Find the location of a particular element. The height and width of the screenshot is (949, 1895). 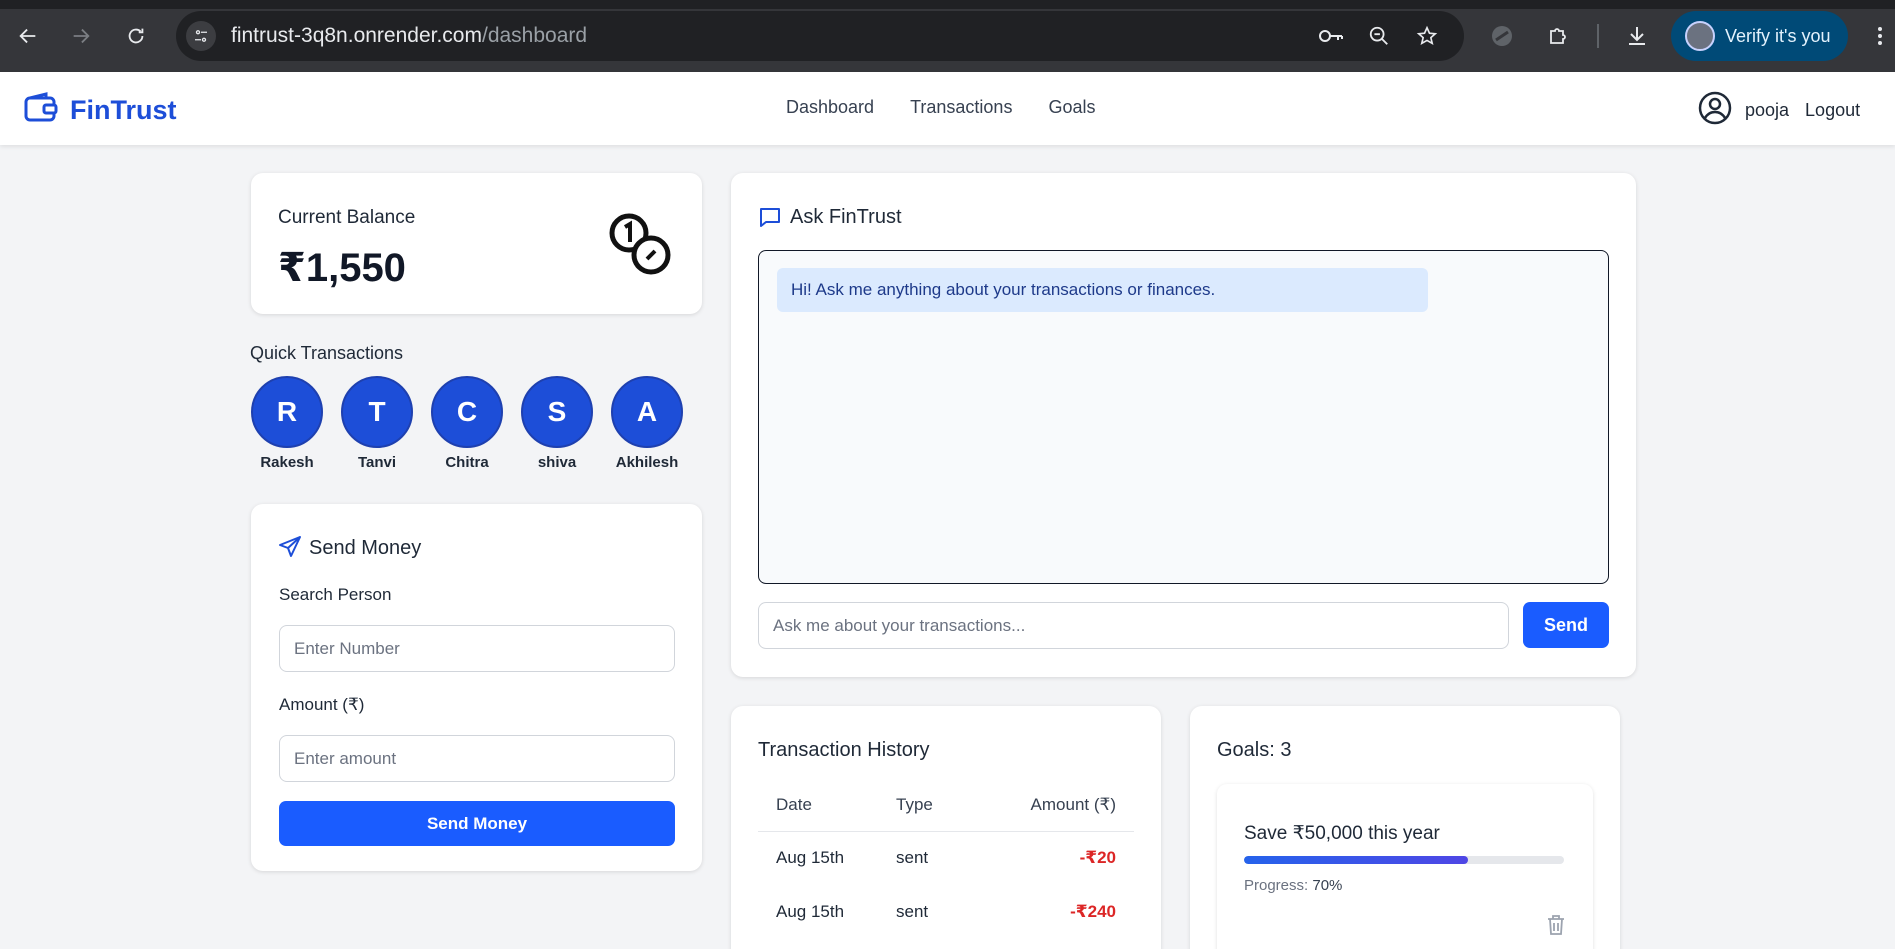

profile-avatar is located at coordinates (1700, 36).